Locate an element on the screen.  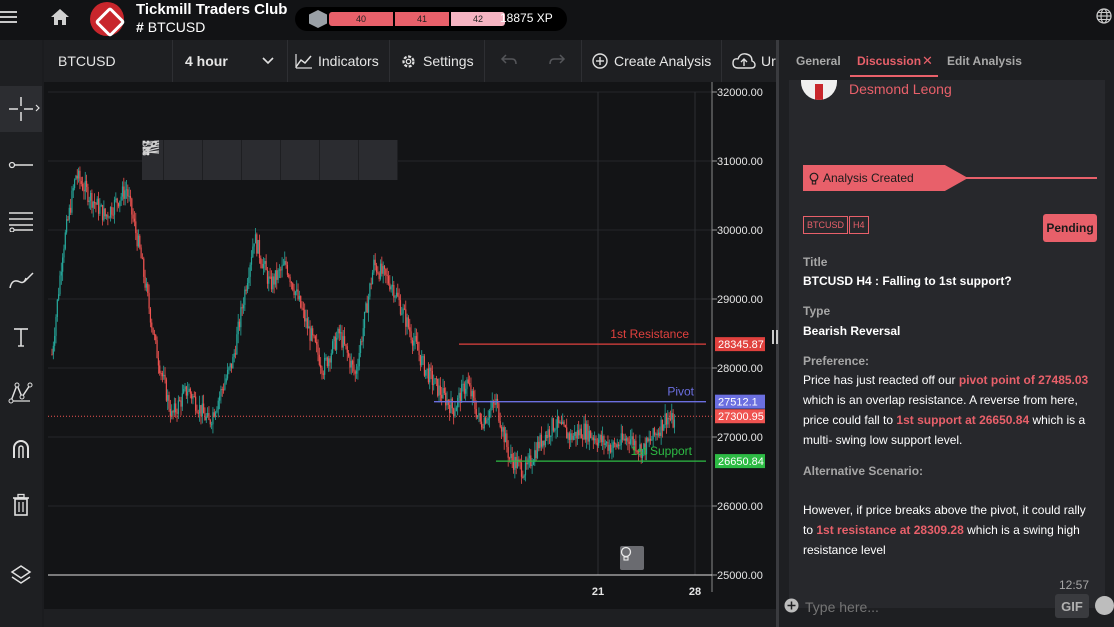
date-tick-label: 28 is located at coordinates (695, 592).